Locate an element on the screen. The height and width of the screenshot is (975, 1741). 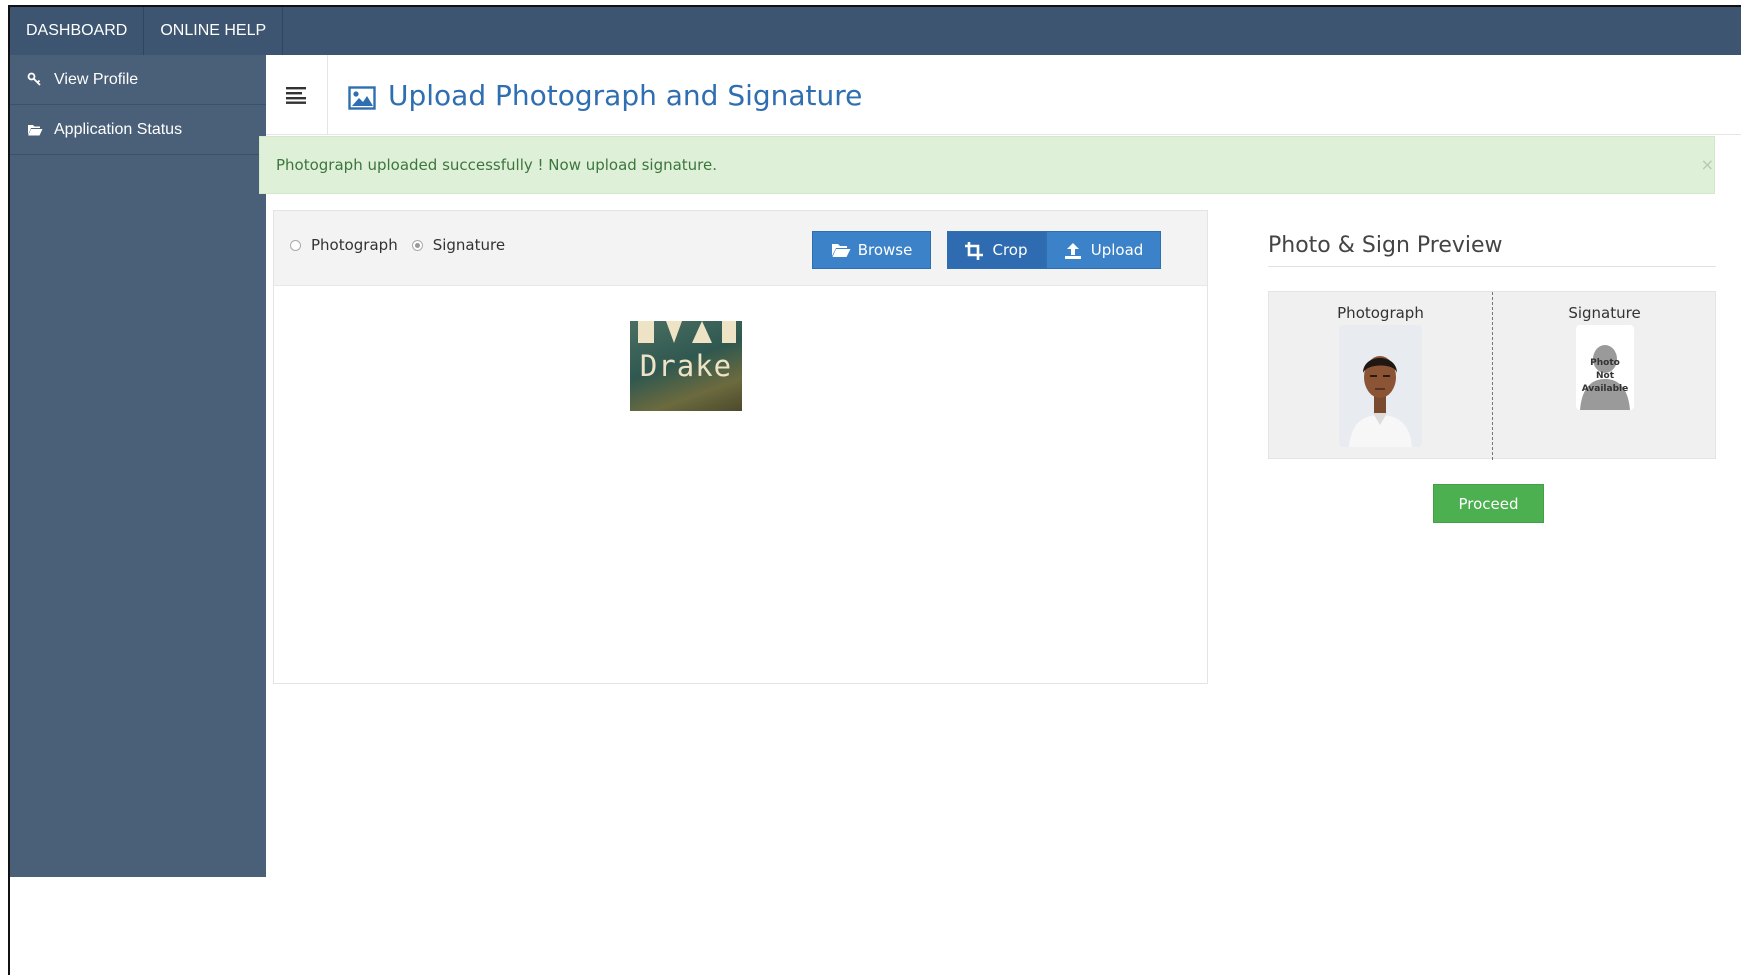
sidebar-item-view-profile: View Profile is located at coordinates (138, 80).